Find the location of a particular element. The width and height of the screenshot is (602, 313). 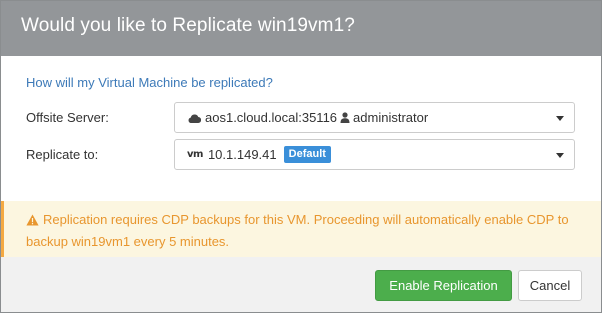

replicate-to-value: 10.1.149.41 is located at coordinates (242, 154).